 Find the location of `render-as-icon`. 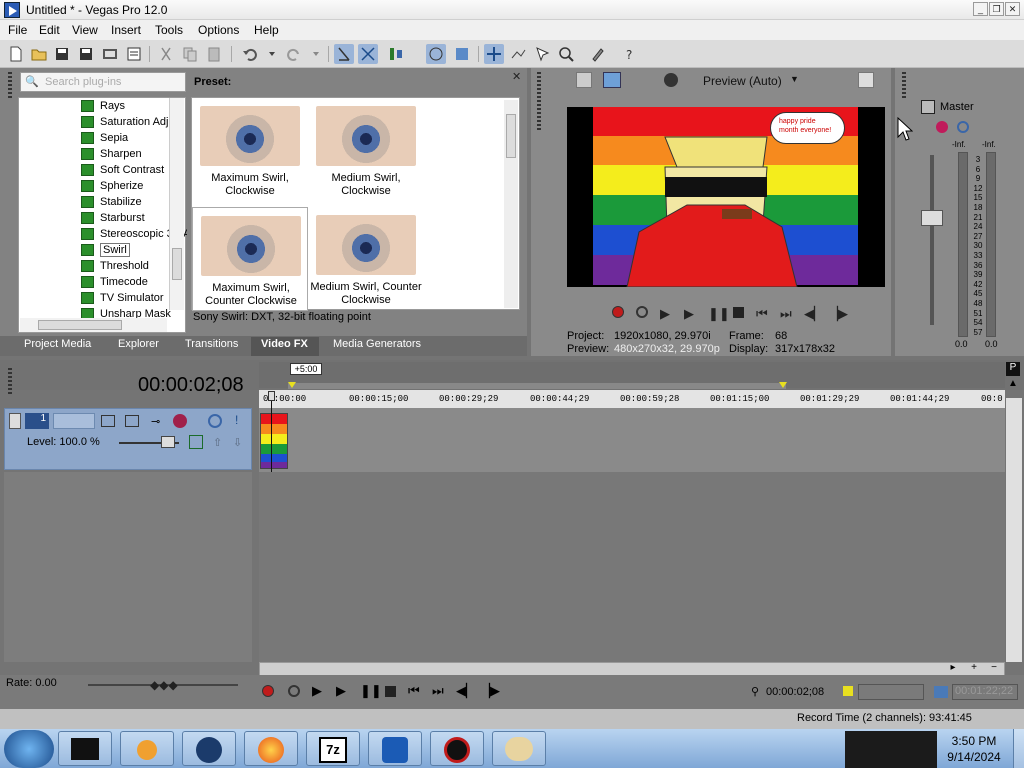

render-as-icon is located at coordinates (110, 54).